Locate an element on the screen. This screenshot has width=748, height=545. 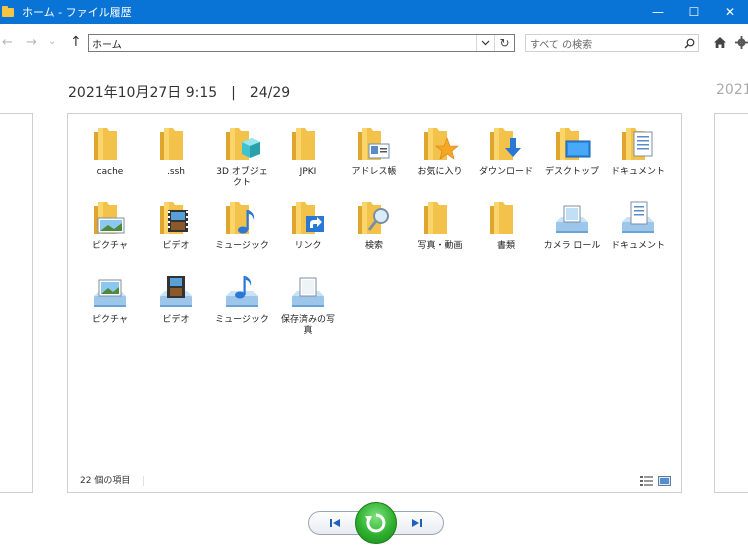
file-item-label: .ssh is located at coordinates (176, 172).